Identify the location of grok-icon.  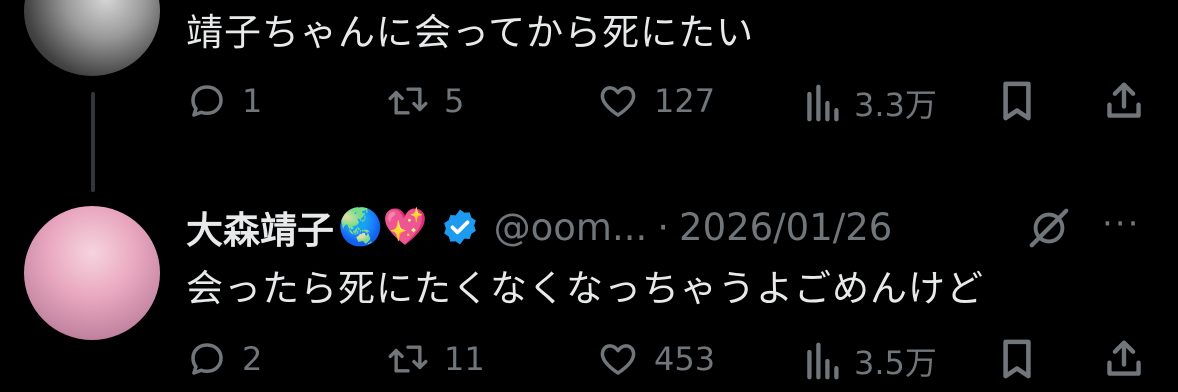
(1049, 228).